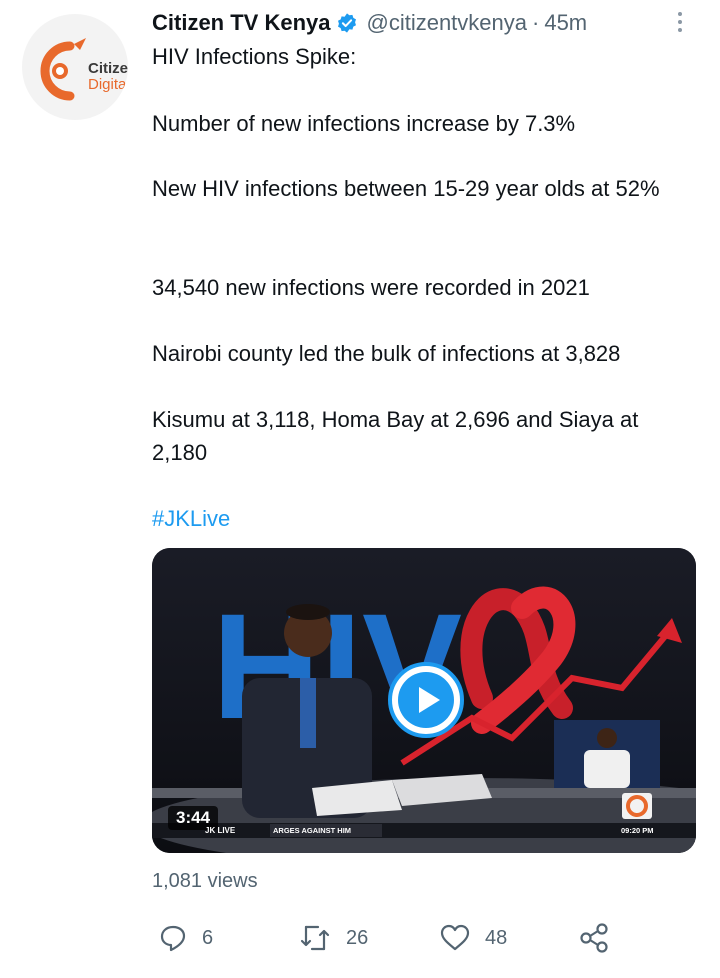 Image resolution: width=720 pixels, height=978 pixels. What do you see at coordinates (473, 938) in the screenshot?
I see `like-button: 48` at bounding box center [473, 938].